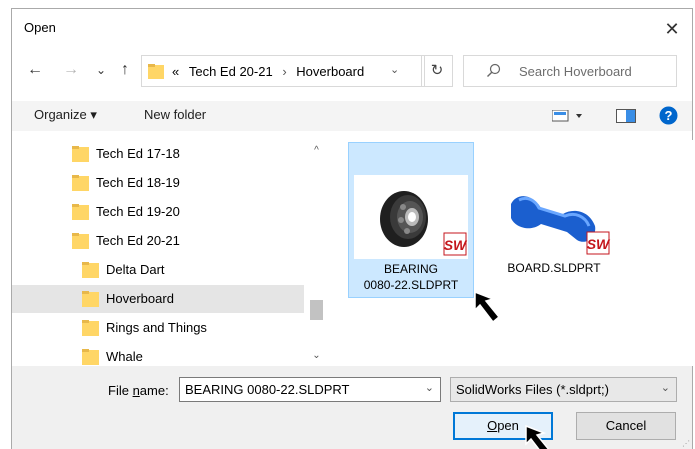 This screenshot has width=695, height=449. What do you see at coordinates (330, 71) in the screenshot?
I see `breadcrumb-current: Hoverboard` at bounding box center [330, 71].